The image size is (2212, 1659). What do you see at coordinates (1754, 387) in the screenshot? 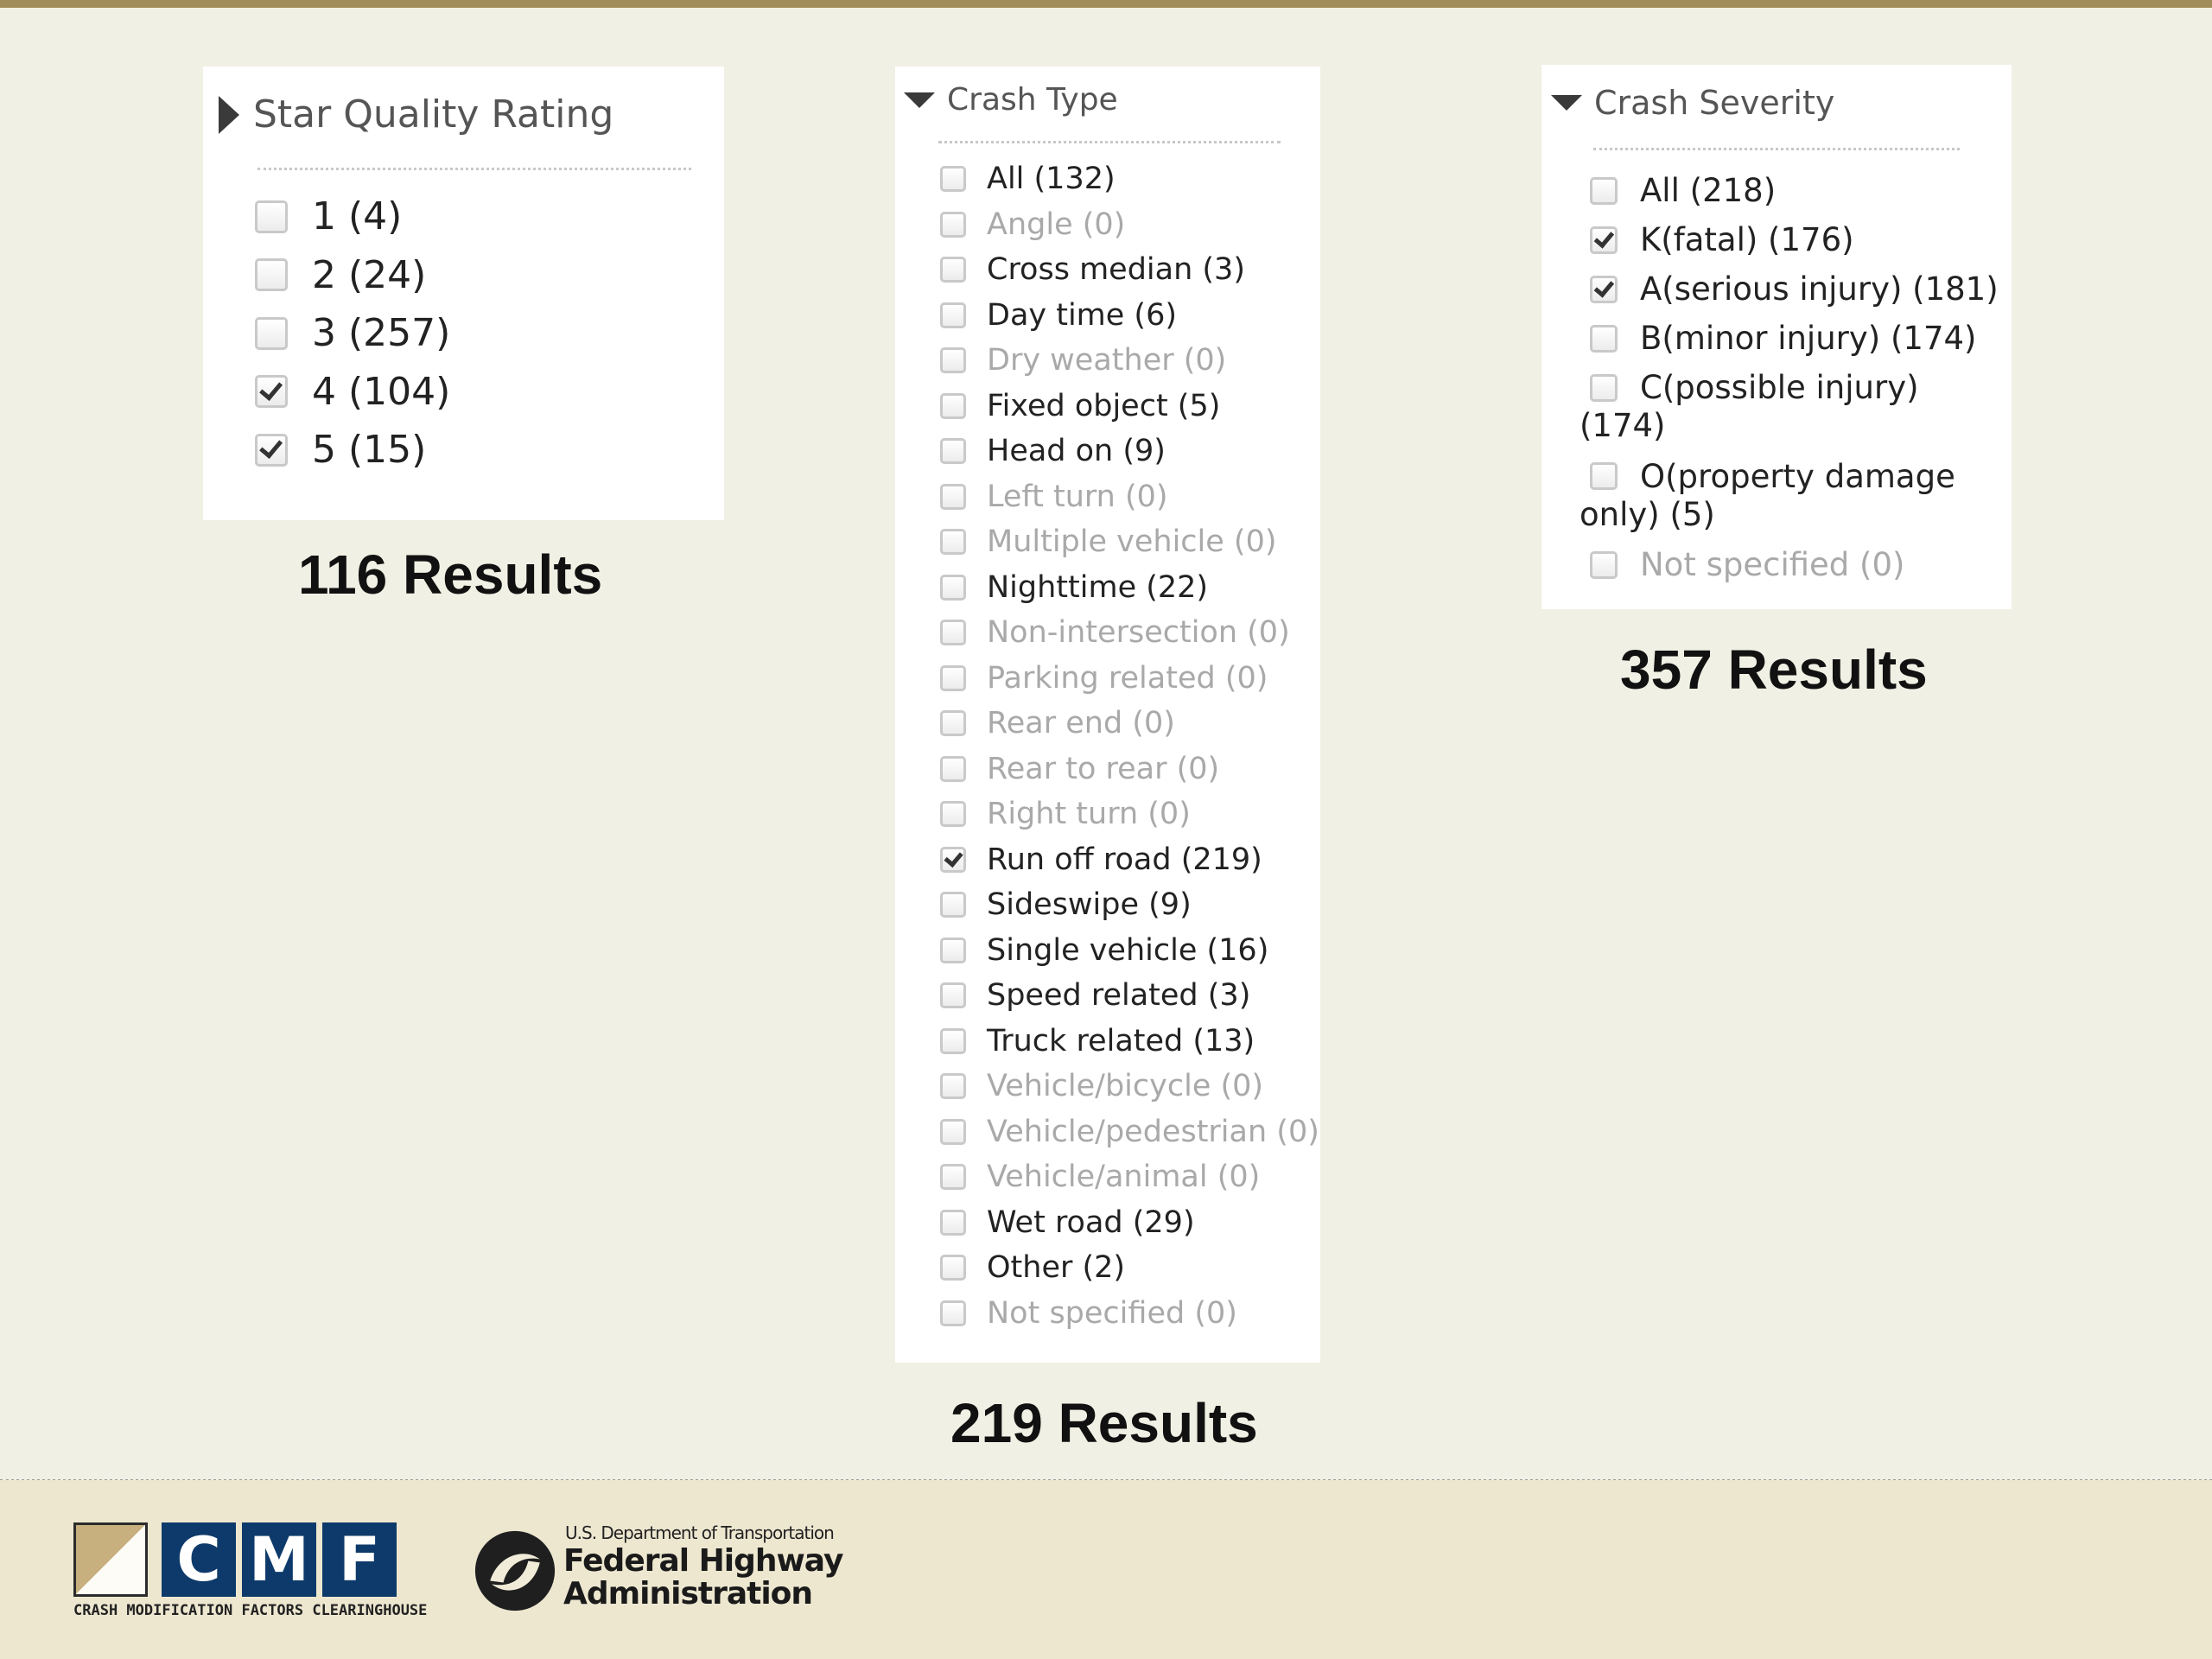
I see `crash-severity-option: C(possible injury)` at bounding box center [1754, 387].